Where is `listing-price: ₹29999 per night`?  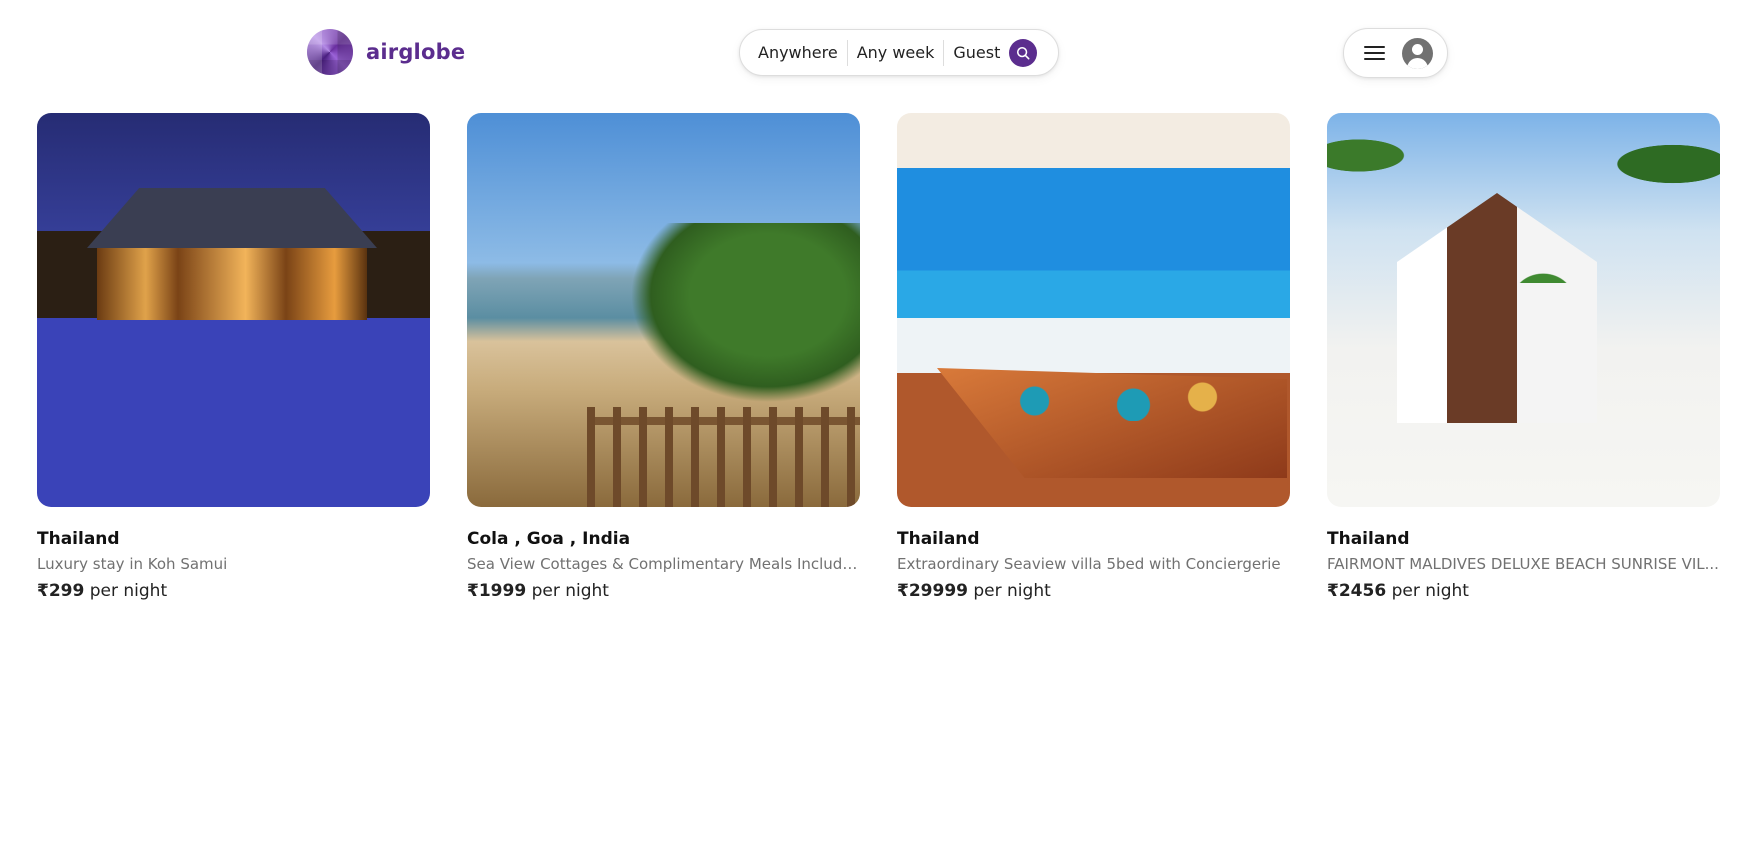
listing-price: ₹29999 per night is located at coordinates (1093, 591).